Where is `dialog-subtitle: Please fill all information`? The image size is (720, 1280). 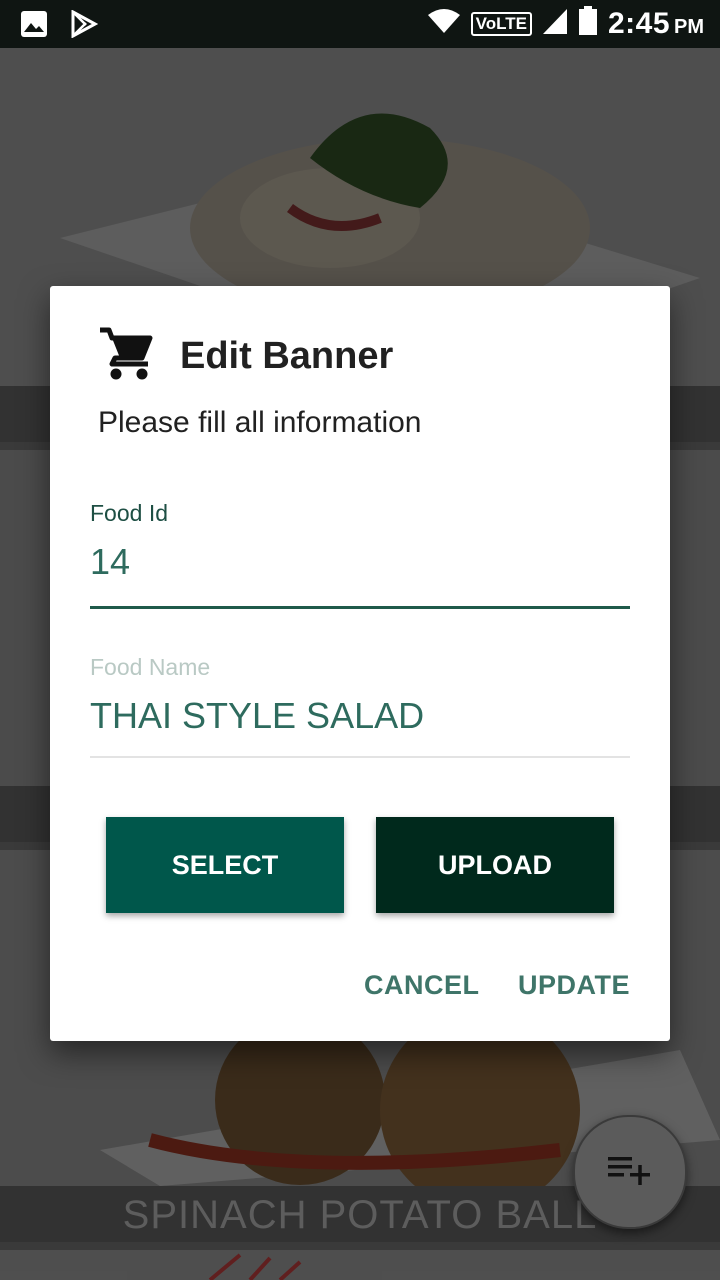
dialog-subtitle: Please fill all information is located at coordinates (260, 422).